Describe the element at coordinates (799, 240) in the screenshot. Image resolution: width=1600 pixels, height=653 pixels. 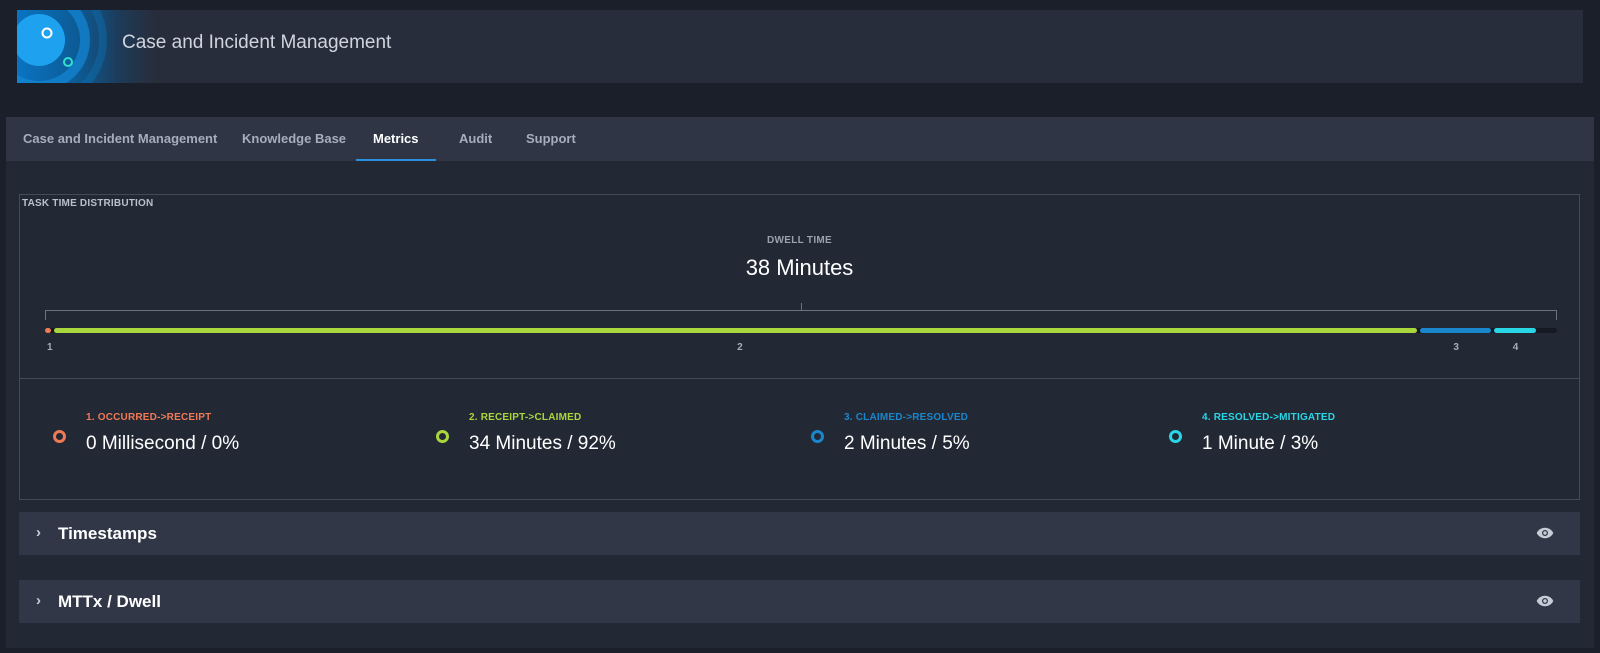
I see `dwell-time-label: DWELL TIME` at that location.